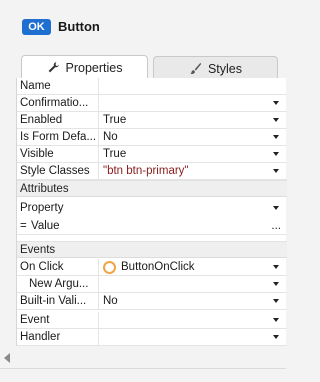 Image resolution: width=320 pixels, height=382 pixels. Describe the element at coordinates (42, 267) in the screenshot. I see `event-label: On Click` at that location.